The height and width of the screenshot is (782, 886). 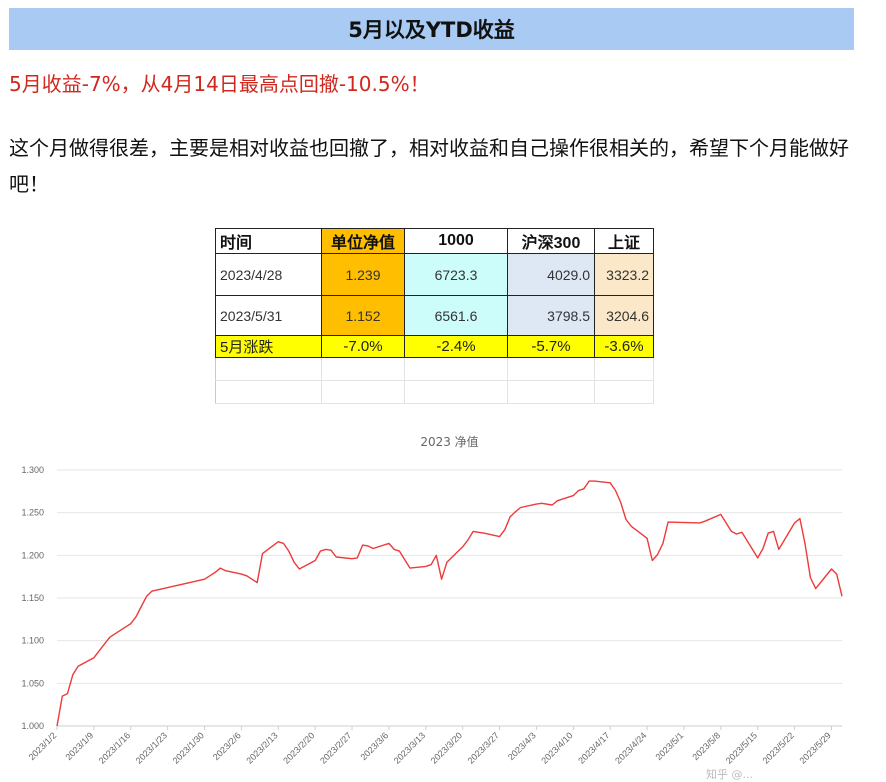 What do you see at coordinates (268, 315) in the screenshot?
I see `cell-date: 2023/5/31` at bounding box center [268, 315].